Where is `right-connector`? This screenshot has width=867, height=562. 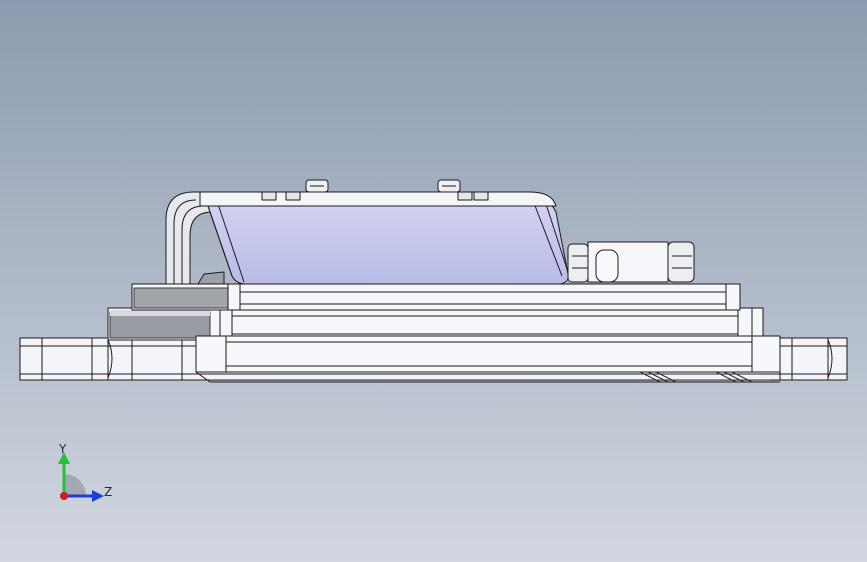
right-connector is located at coordinates (631, 262).